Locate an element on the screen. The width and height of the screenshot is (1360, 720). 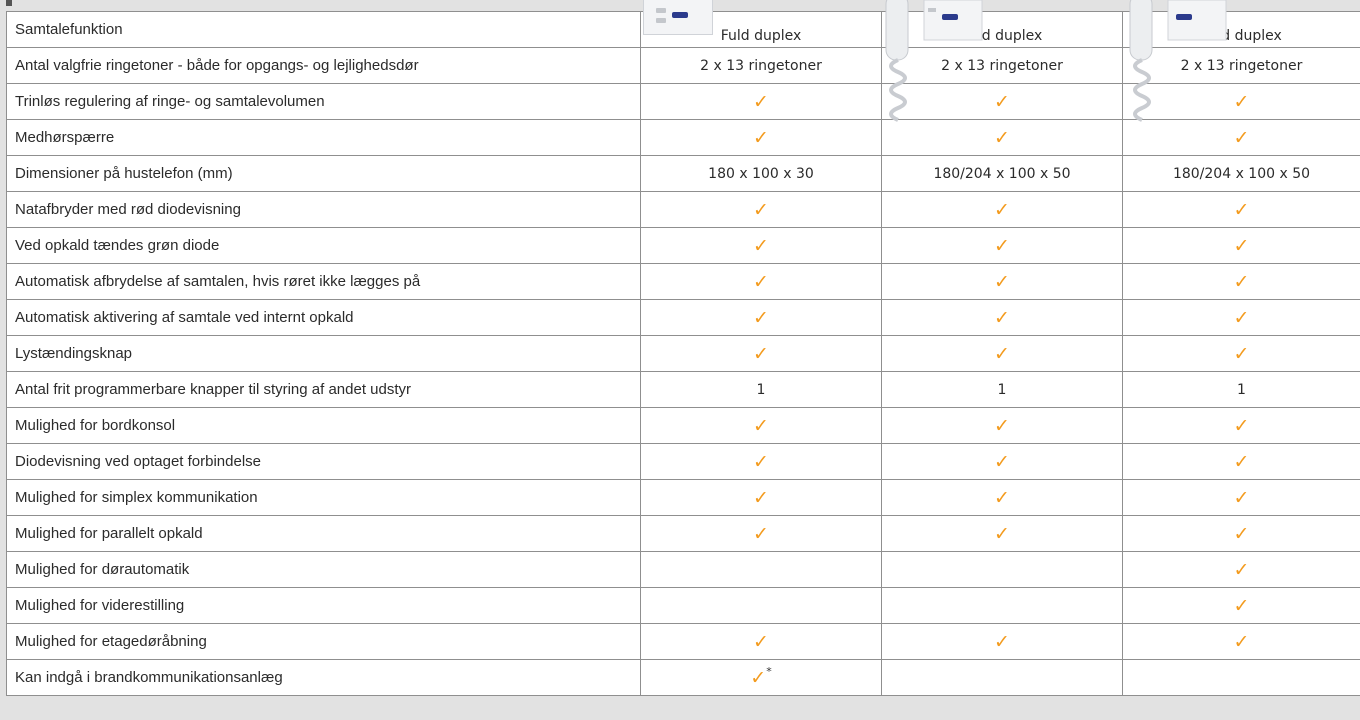
feature-label: Mulighed for dørautomatik is located at coordinates (323, 569).